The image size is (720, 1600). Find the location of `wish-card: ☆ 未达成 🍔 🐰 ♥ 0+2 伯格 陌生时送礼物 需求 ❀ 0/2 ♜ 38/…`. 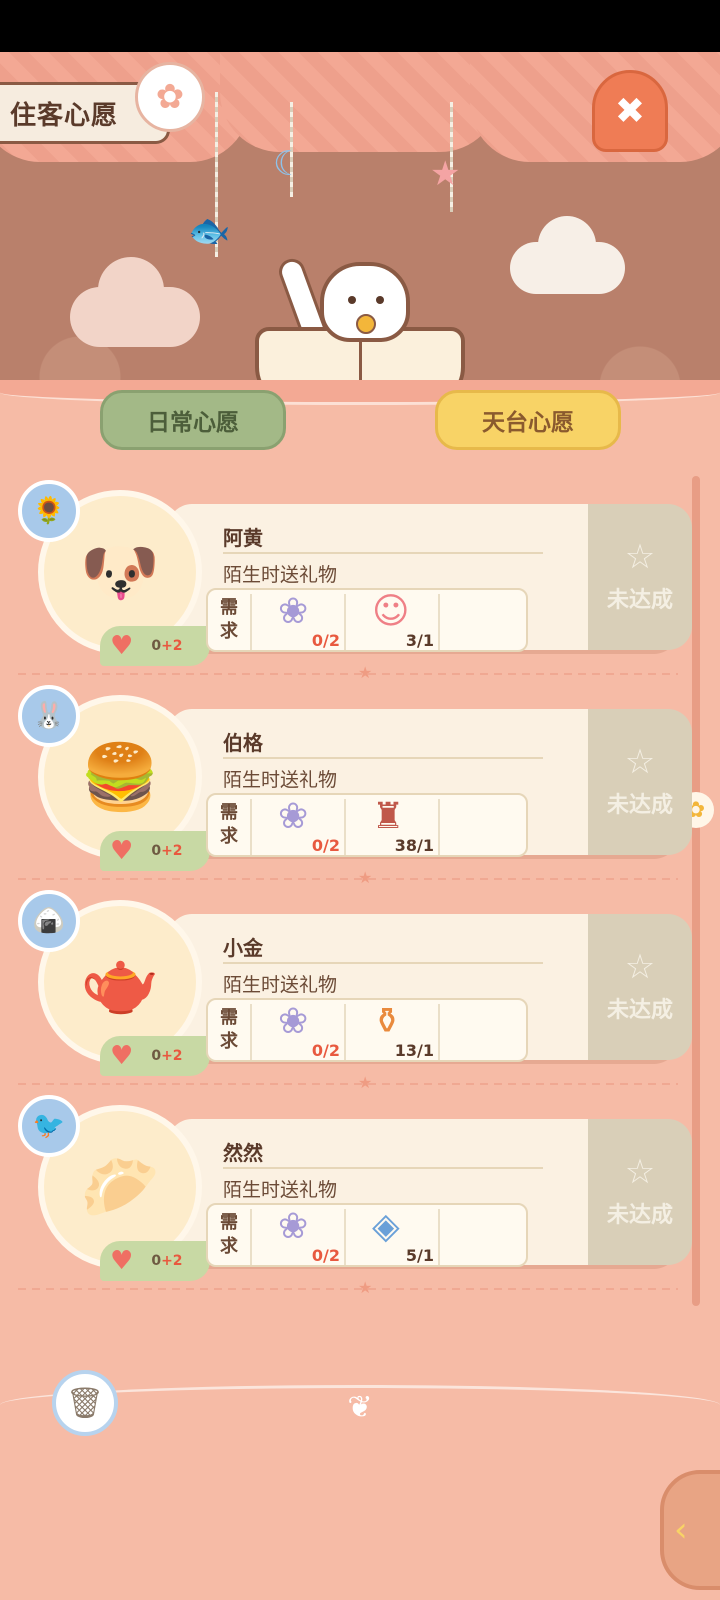

wish-card: ☆ 未达成 🍔 🐰 ♥ 0+2 伯格 陌生时送礼物 需求 ❀ 0/2 ♜ 38/… is located at coordinates (355, 778).